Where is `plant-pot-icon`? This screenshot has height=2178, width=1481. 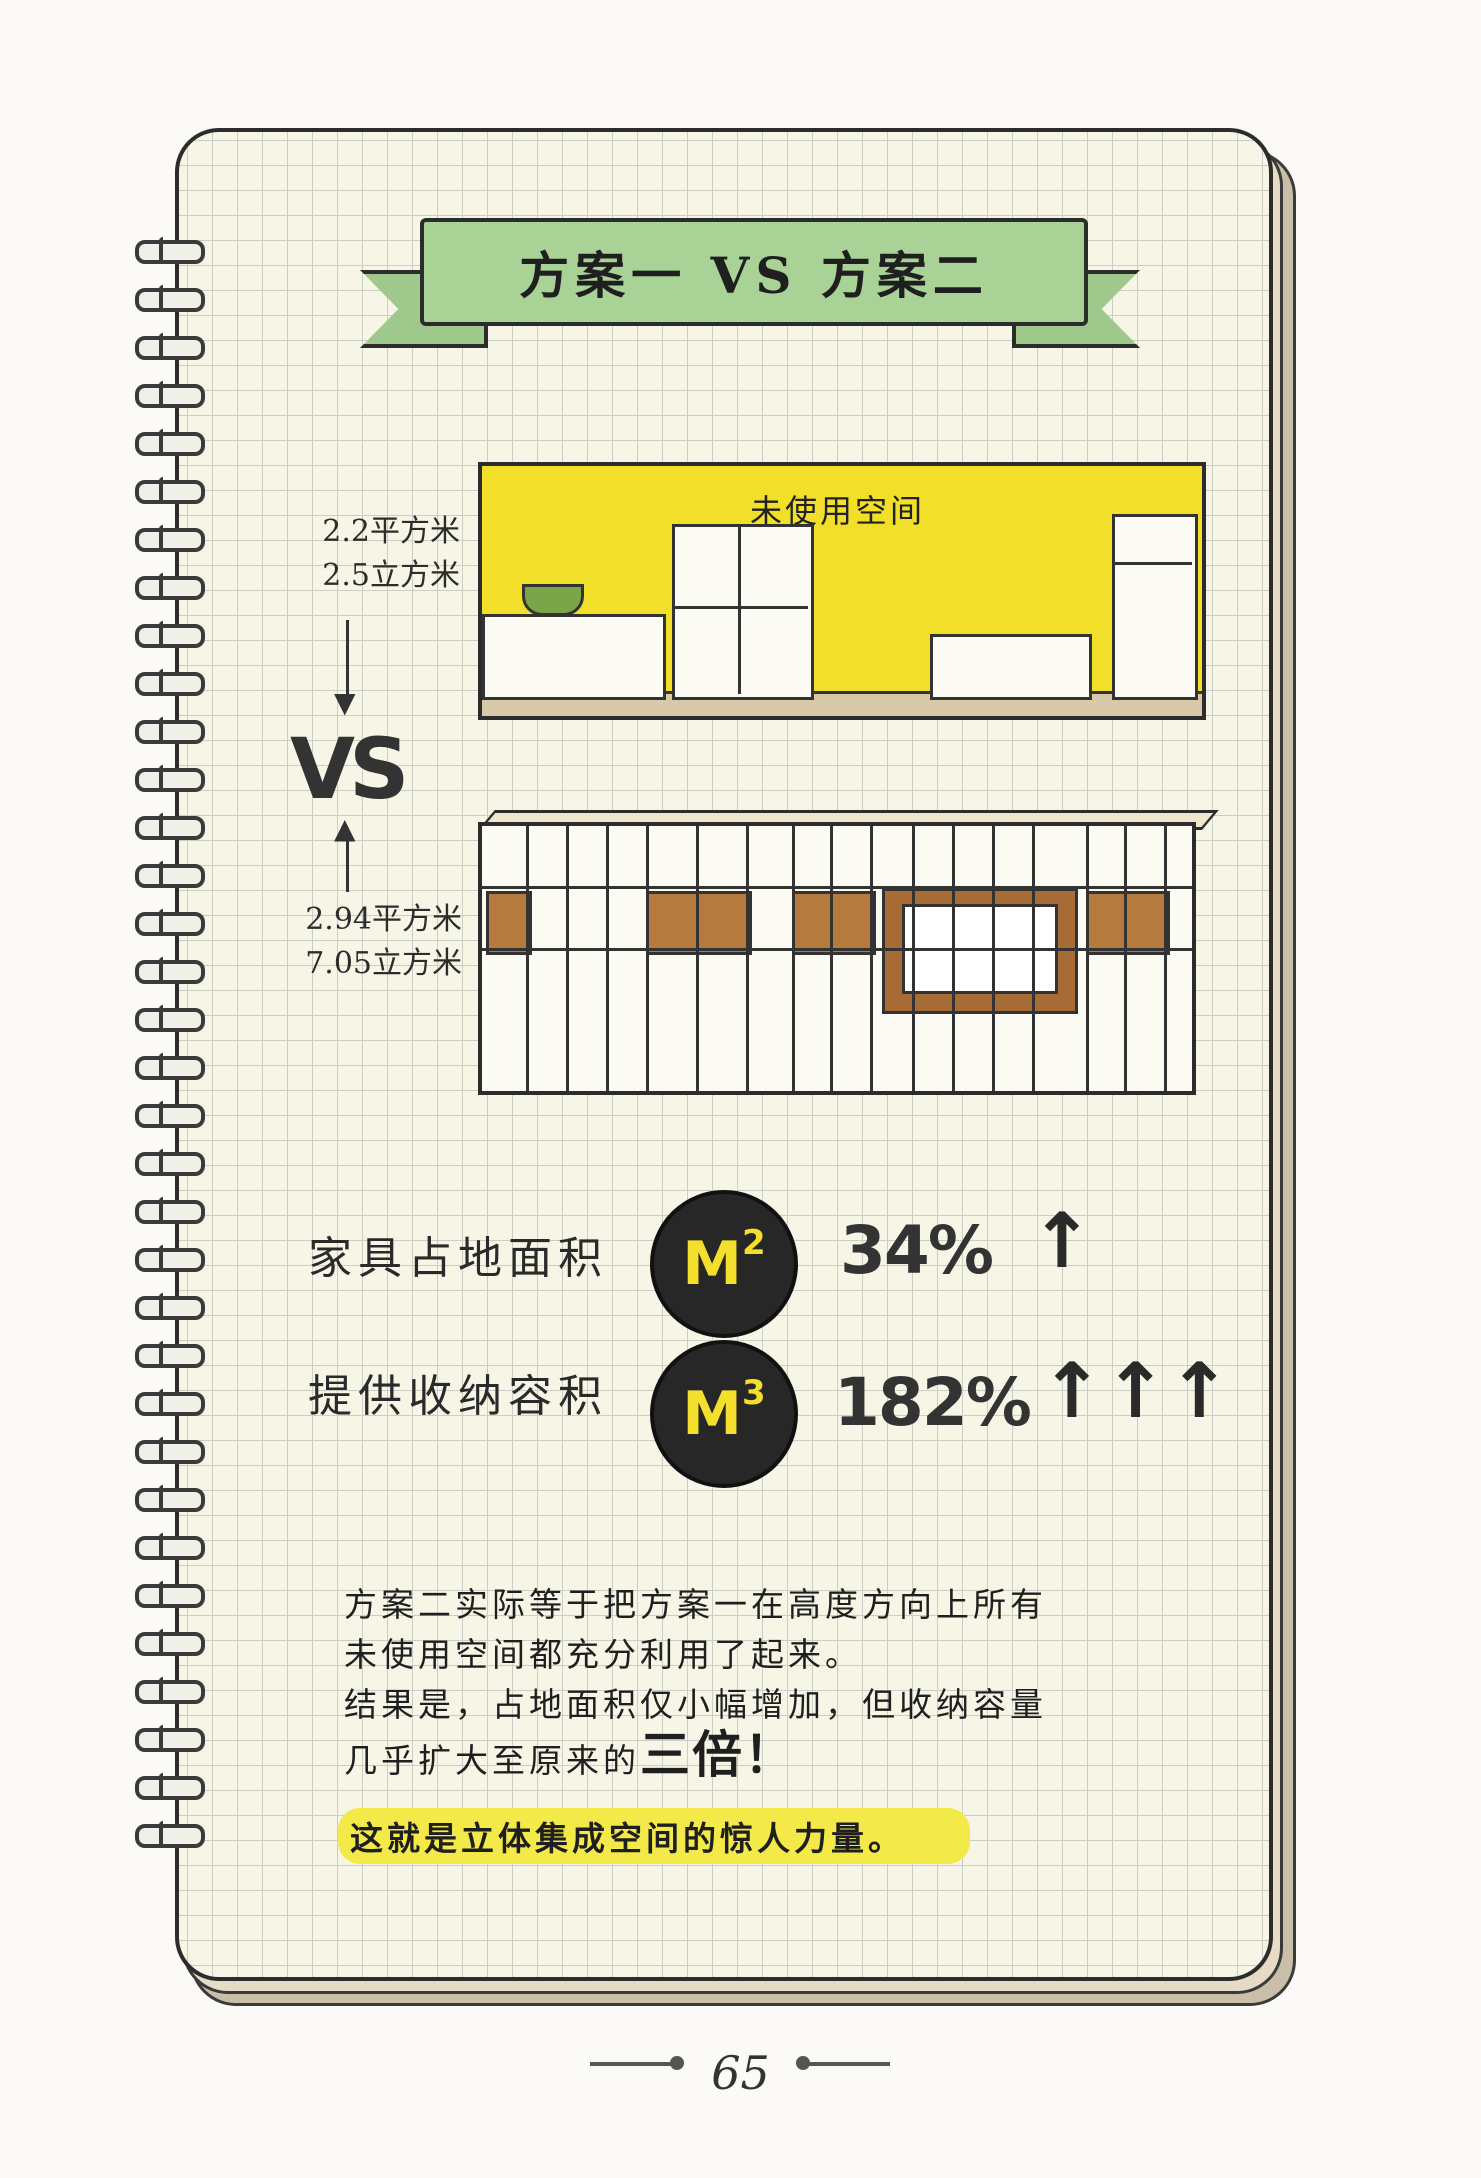 plant-pot-icon is located at coordinates (553, 600).